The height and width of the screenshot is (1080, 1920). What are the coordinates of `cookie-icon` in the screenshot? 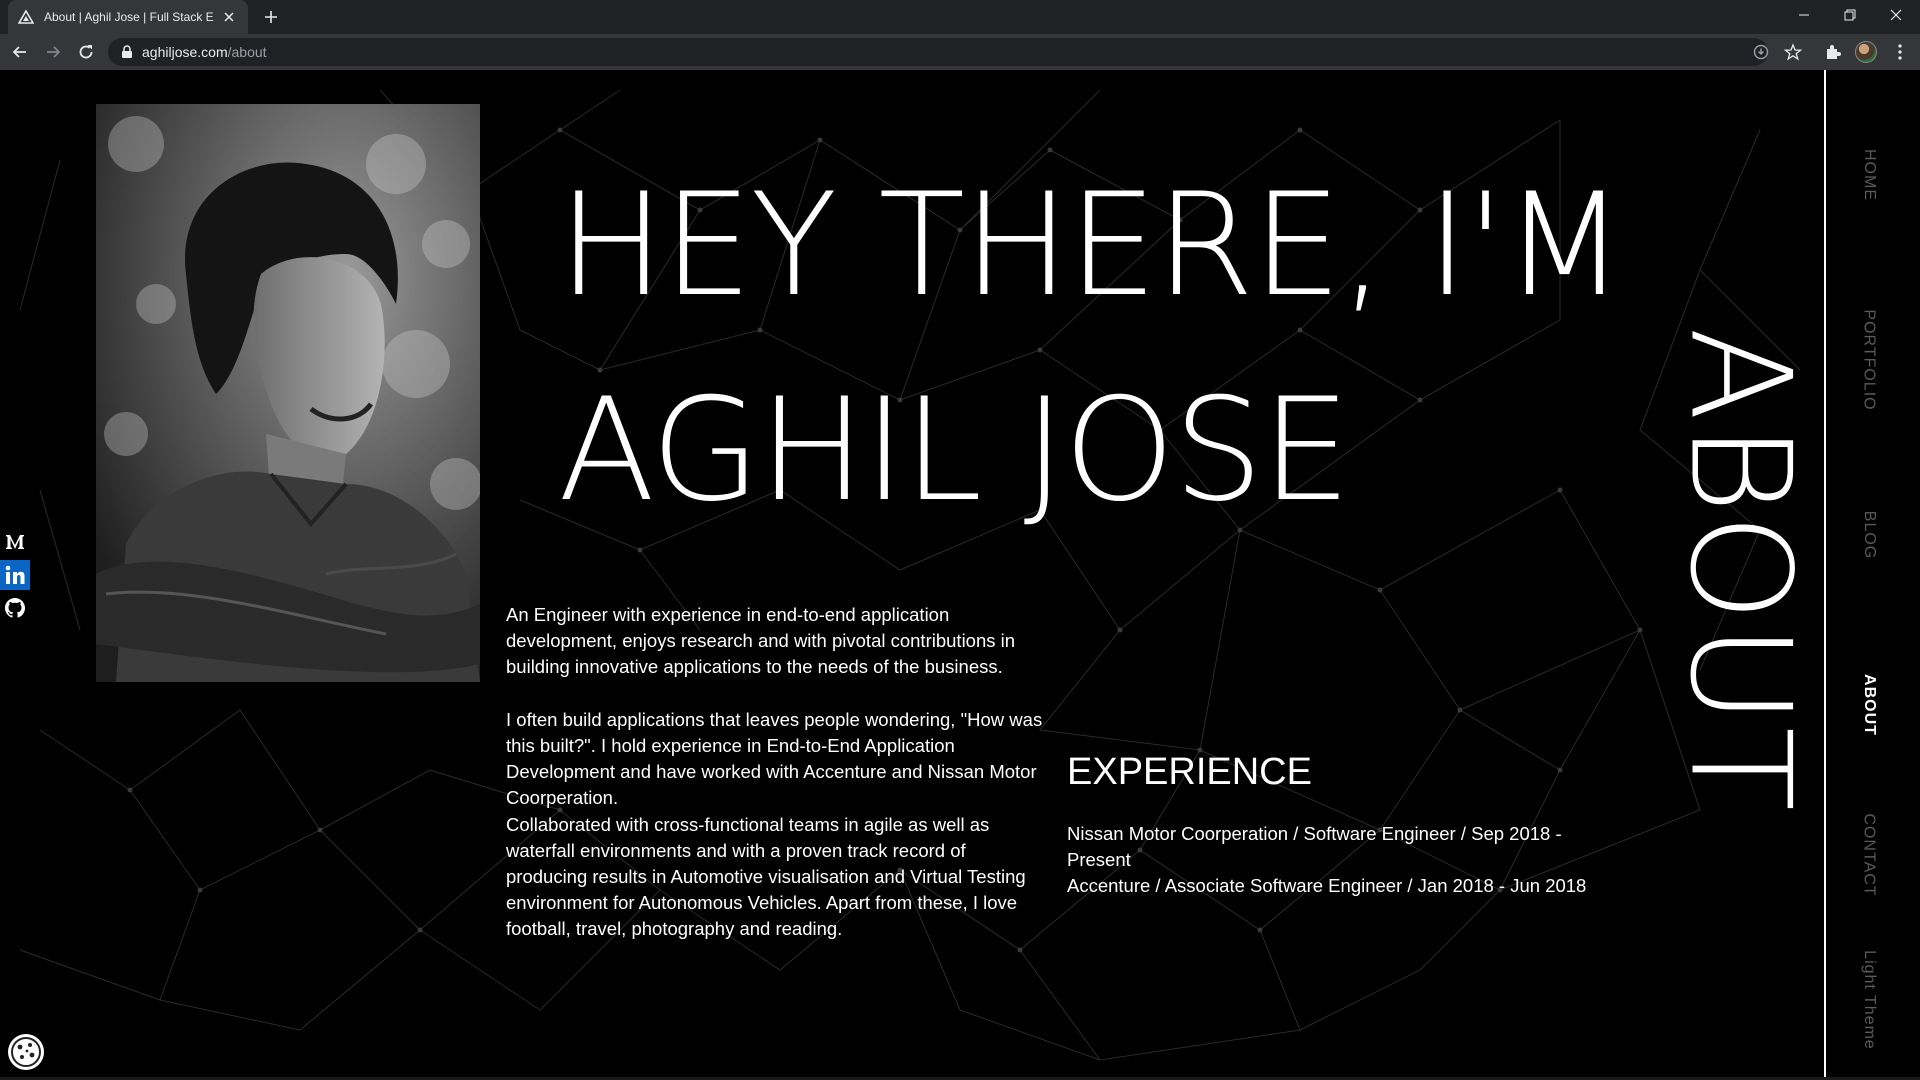 It's located at (26, 1052).